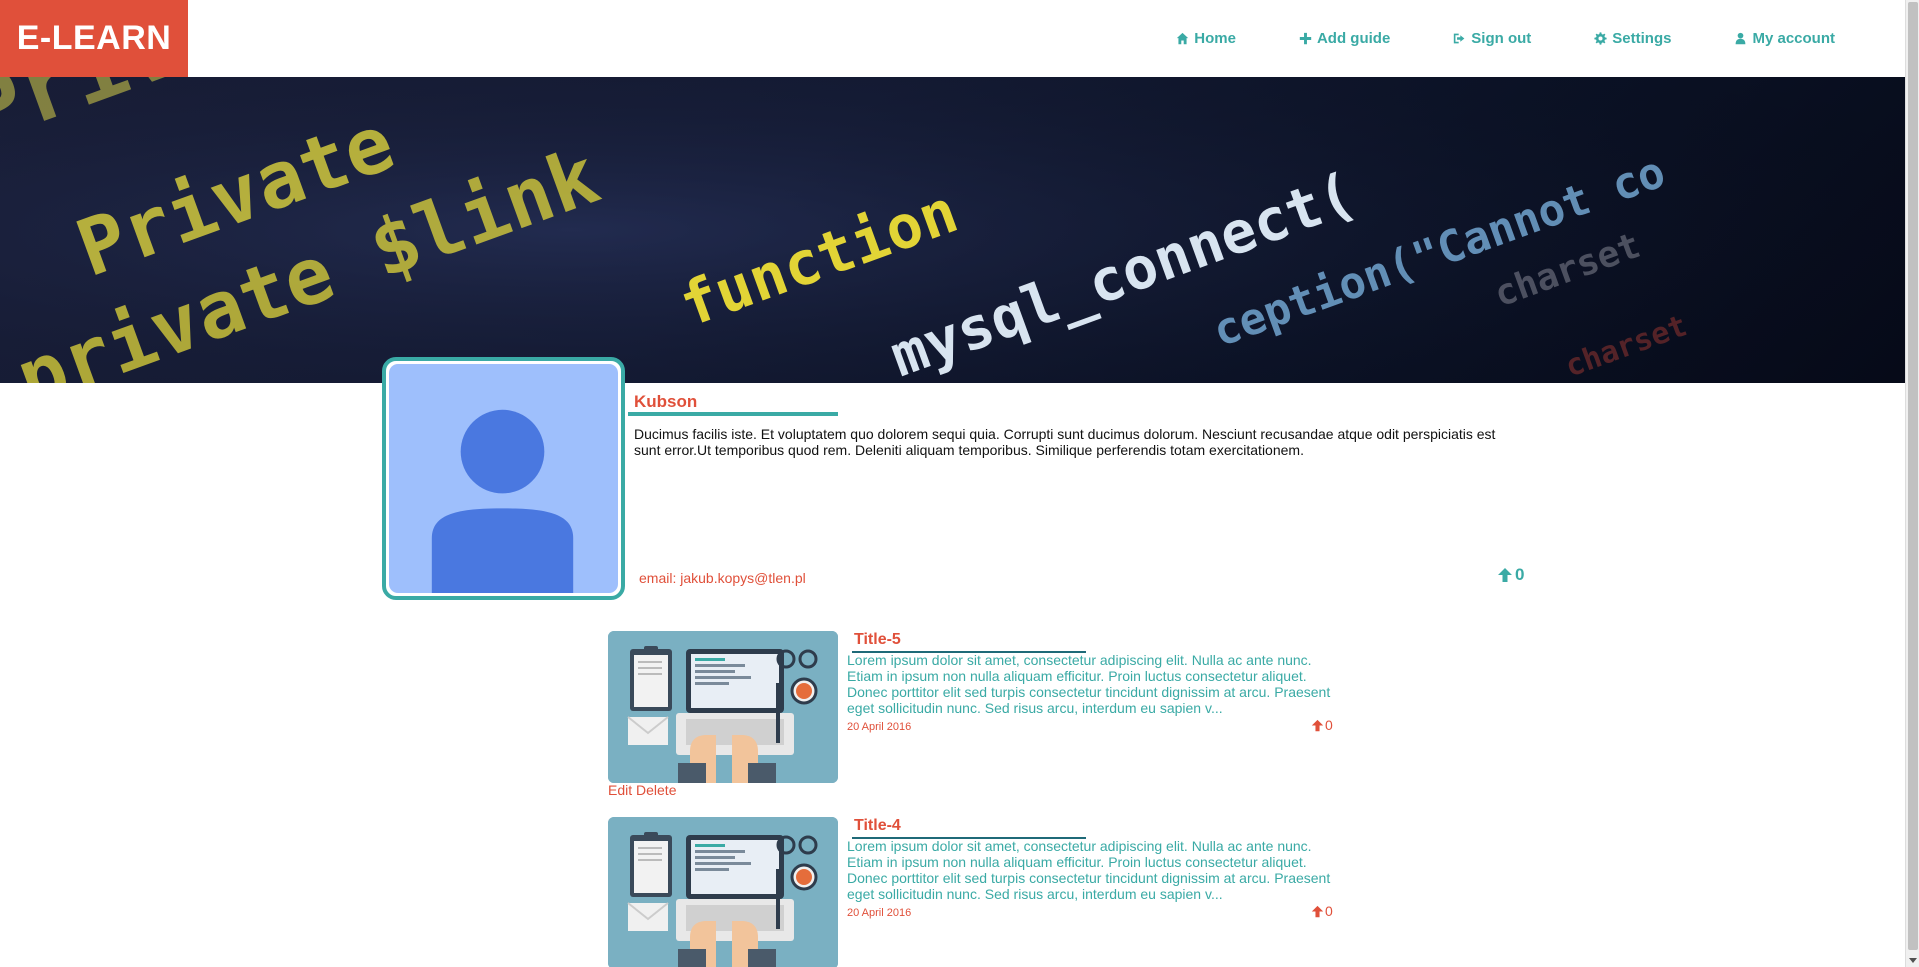 The width and height of the screenshot is (1919, 967). I want to click on nav-settings-label: Settings, so click(1642, 38).